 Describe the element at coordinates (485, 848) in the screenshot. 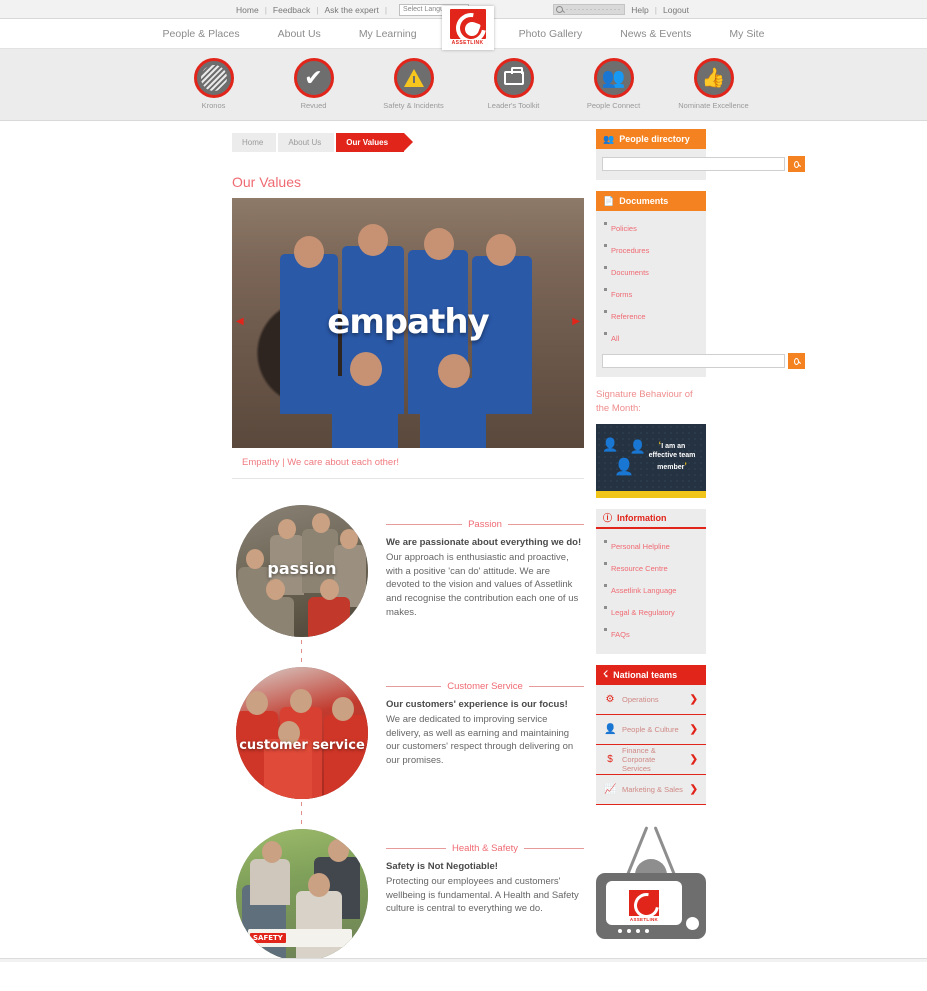

I see `value-name: Health & Safety` at that location.